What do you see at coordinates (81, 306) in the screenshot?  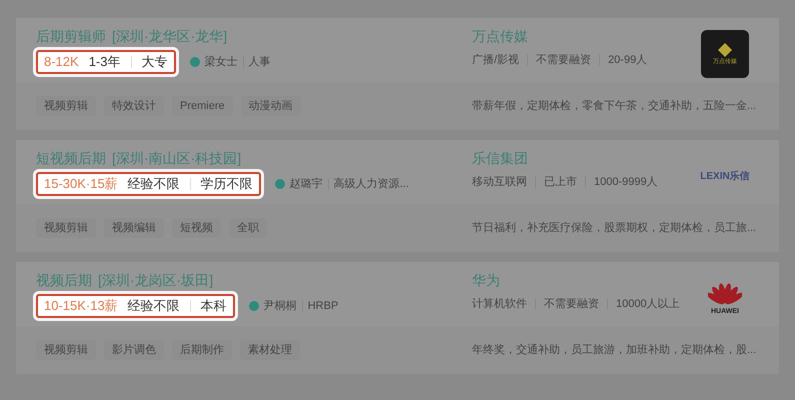 I see `salary: 10-15K·13薪` at bounding box center [81, 306].